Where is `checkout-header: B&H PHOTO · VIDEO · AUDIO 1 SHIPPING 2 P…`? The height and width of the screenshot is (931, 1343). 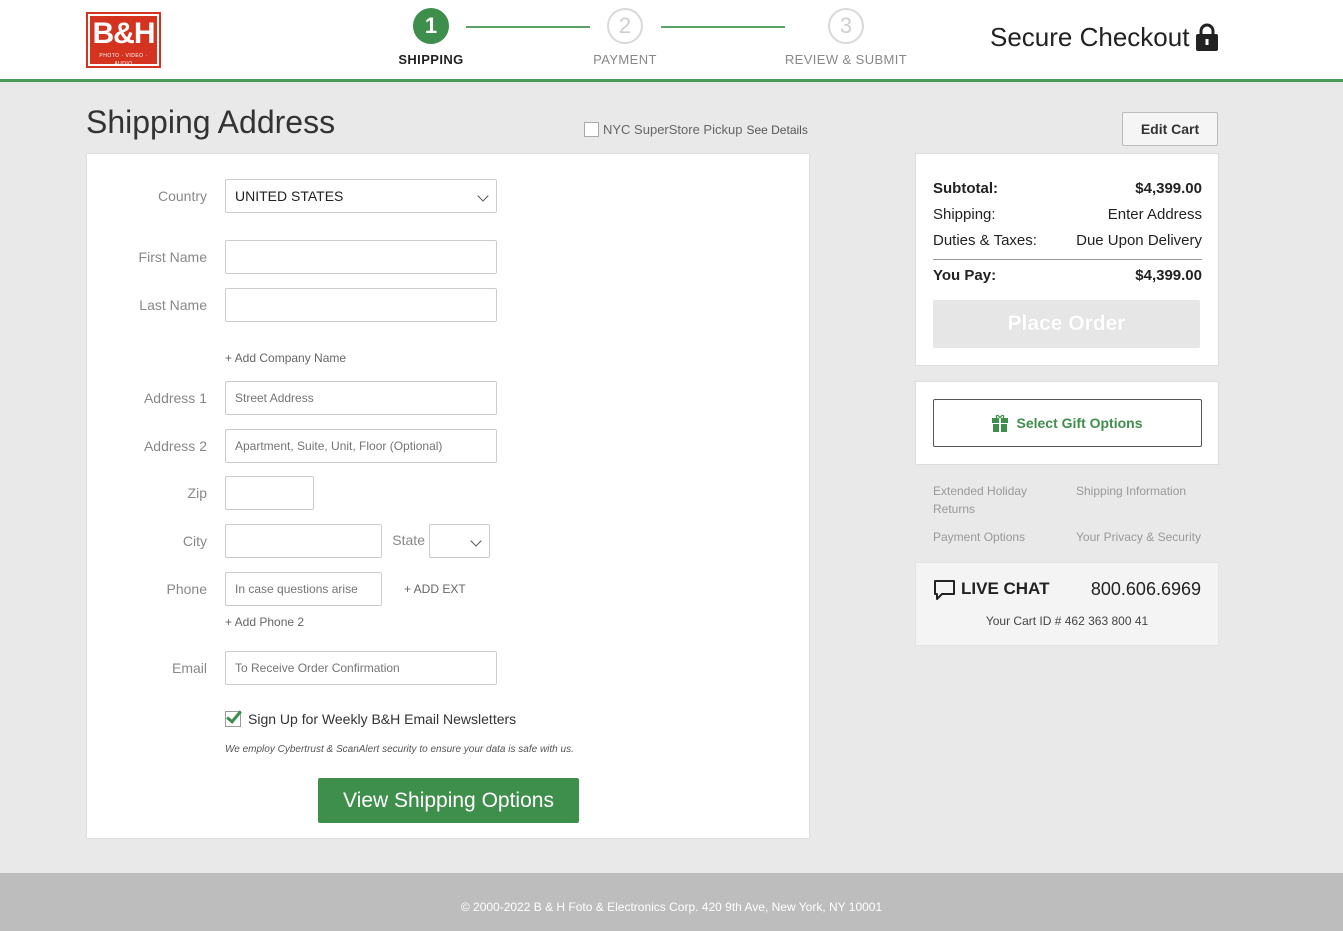
checkout-header: B&H PHOTO · VIDEO · AUDIO 1 SHIPPING 2 P… is located at coordinates (671, 41).